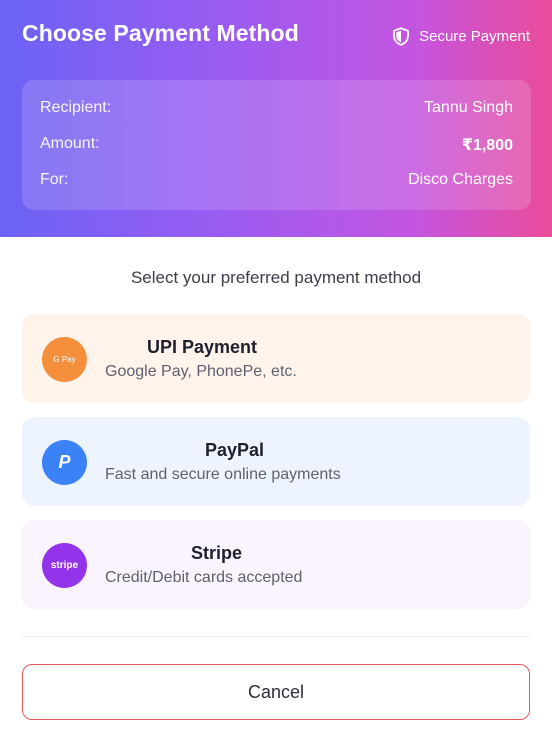  What do you see at coordinates (276, 277) in the screenshot?
I see `selection-prompt: Select your preferred payment method` at bounding box center [276, 277].